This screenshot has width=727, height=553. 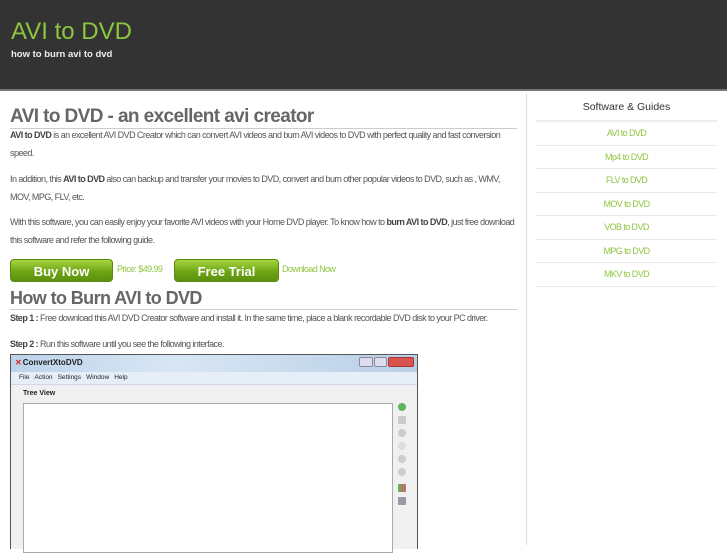 What do you see at coordinates (402, 433) in the screenshot?
I see `remove-icon` at bounding box center [402, 433].